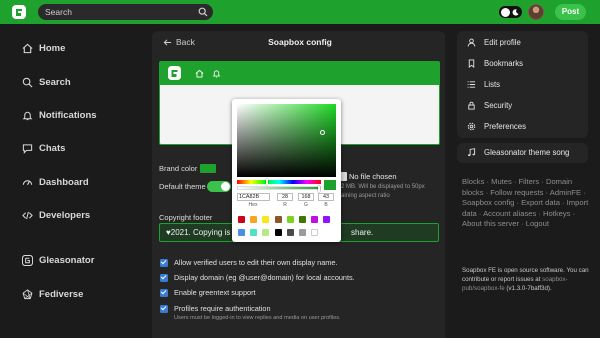 The width and height of the screenshot is (600, 338). I want to click on file-hint: aining aspect ratio, so click(365, 196).